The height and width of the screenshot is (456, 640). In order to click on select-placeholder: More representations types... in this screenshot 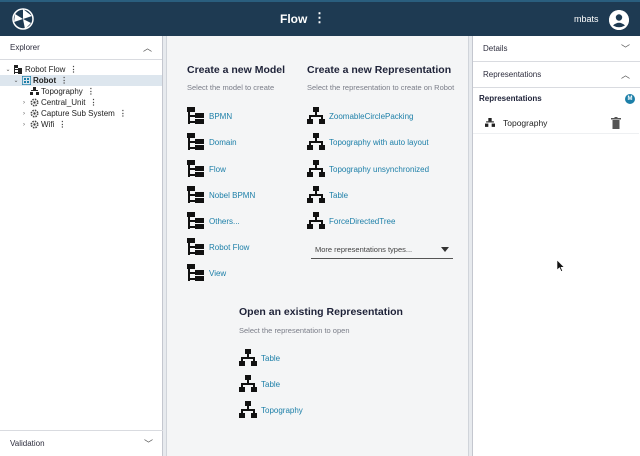, I will do `click(364, 249)`.